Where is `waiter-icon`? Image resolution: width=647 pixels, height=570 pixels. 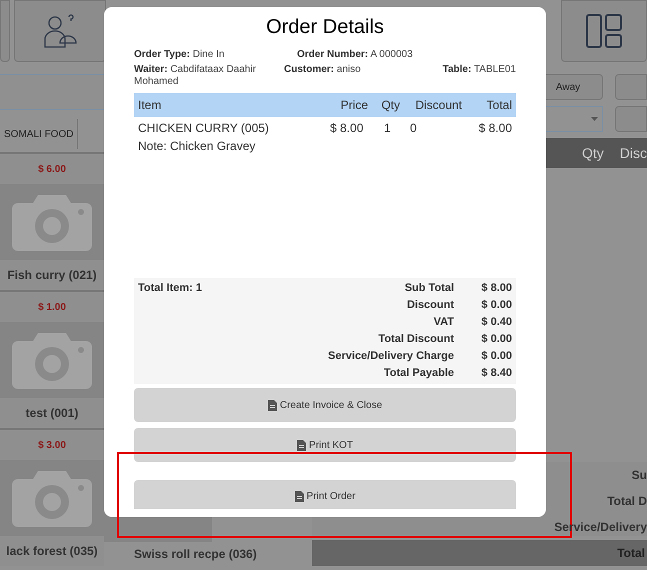
waiter-icon is located at coordinates (60, 31).